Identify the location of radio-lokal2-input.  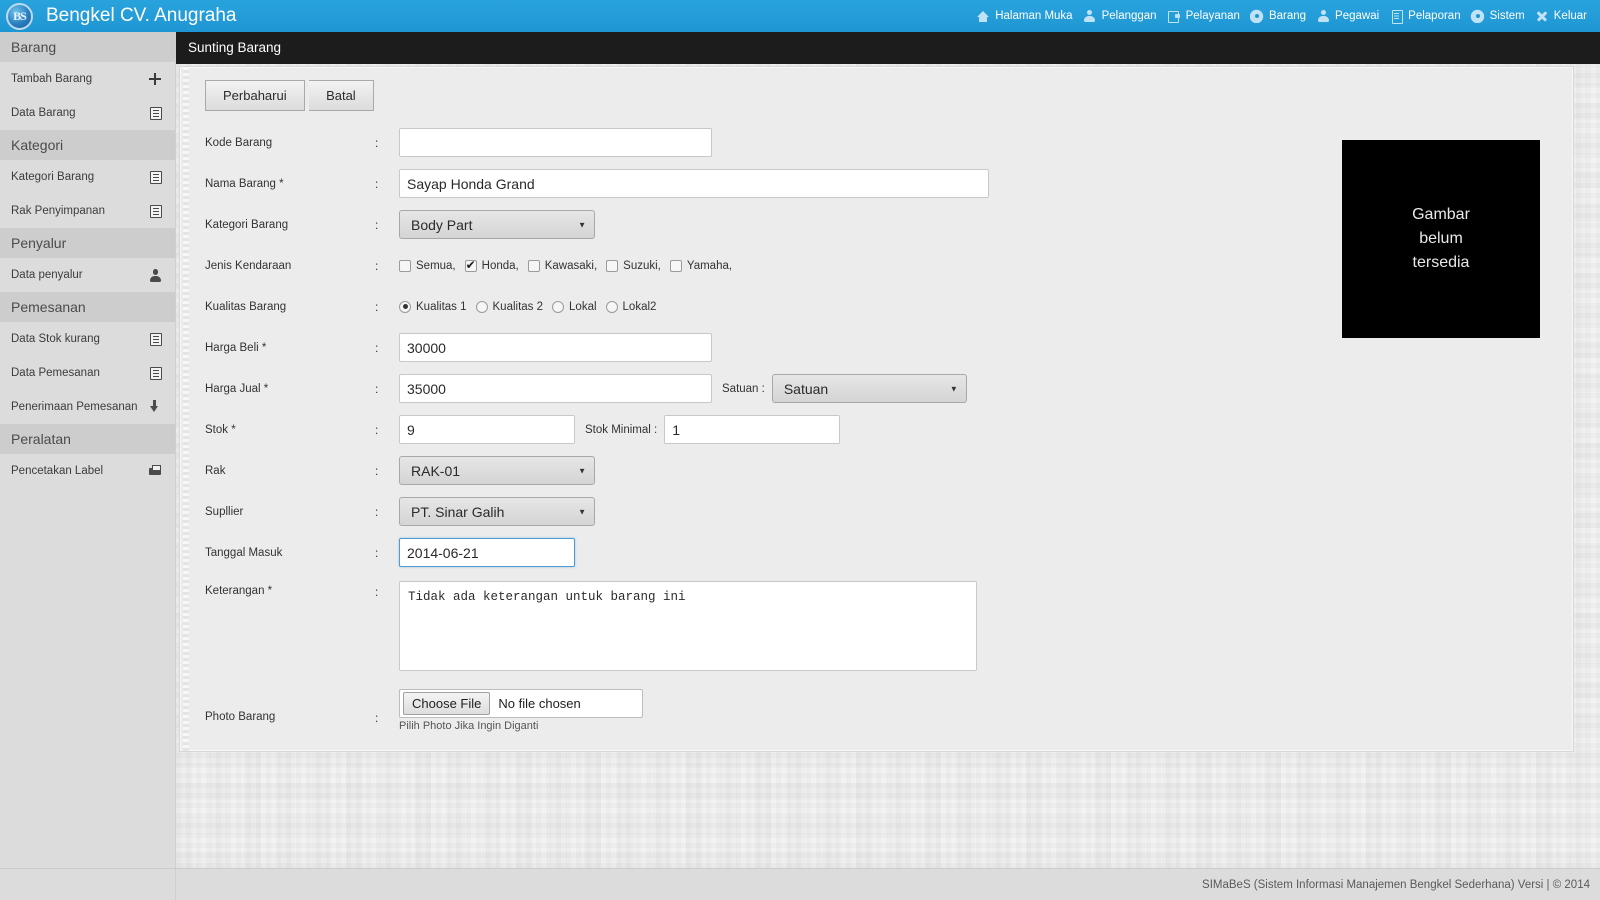
(611, 306).